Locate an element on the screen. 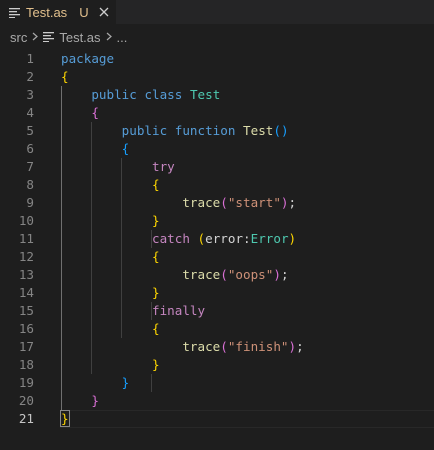 The image size is (434, 450). code-token: : is located at coordinates (247, 238).